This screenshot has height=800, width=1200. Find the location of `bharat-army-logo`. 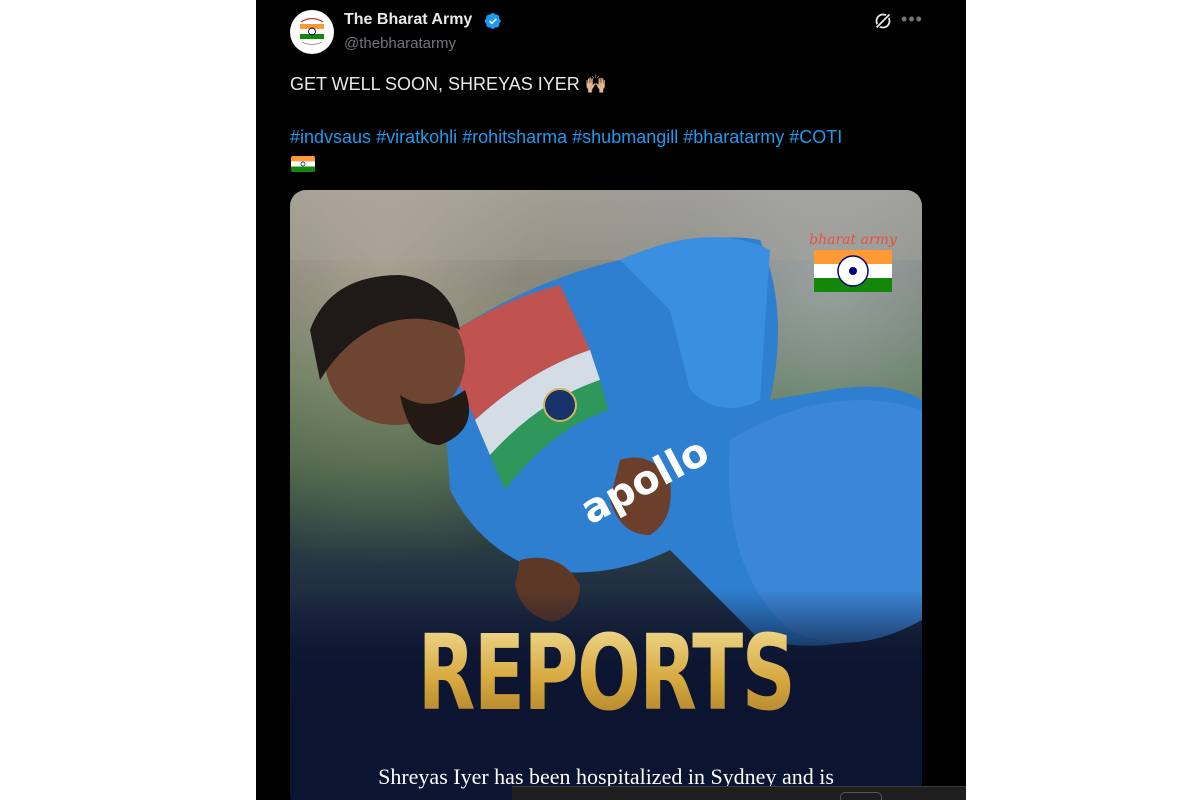

bharat-army-logo is located at coordinates (312, 32).